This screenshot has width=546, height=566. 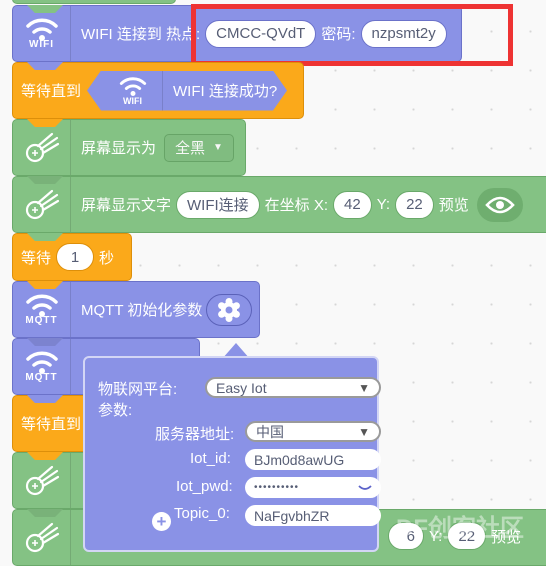 What do you see at coordinates (352, 35) in the screenshot?
I see `highlight-box` at bounding box center [352, 35].